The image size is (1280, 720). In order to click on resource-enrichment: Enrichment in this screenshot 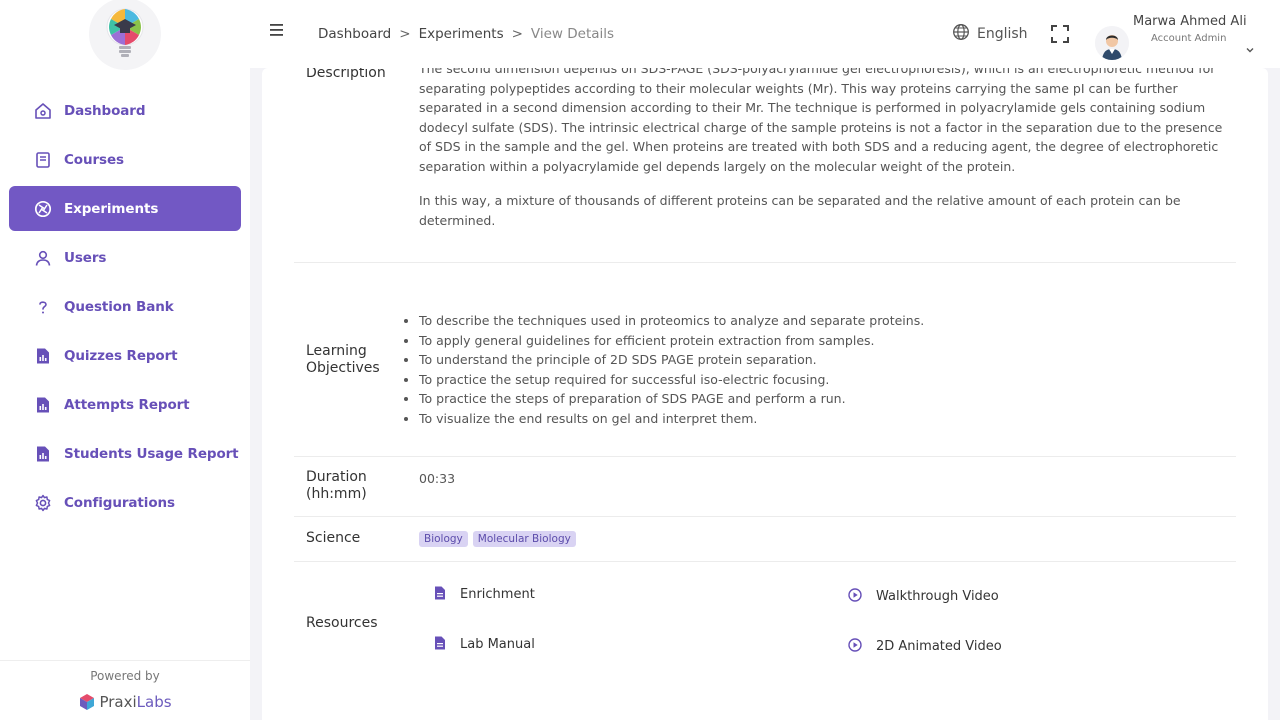, I will do `click(484, 594)`.